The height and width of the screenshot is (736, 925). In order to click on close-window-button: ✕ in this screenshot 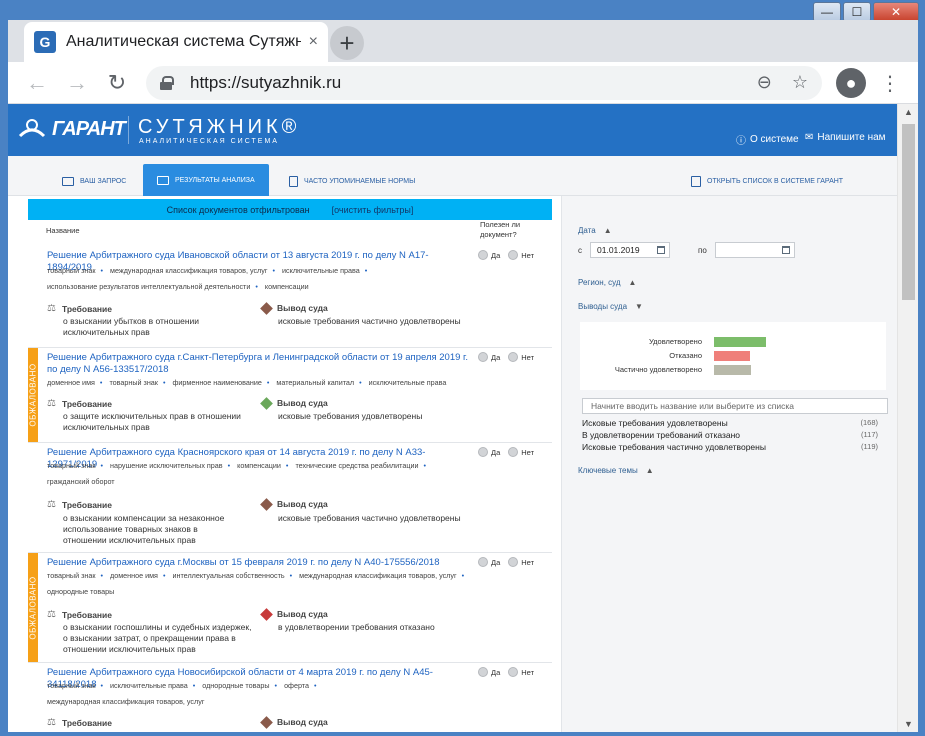, I will do `click(896, 12)`.